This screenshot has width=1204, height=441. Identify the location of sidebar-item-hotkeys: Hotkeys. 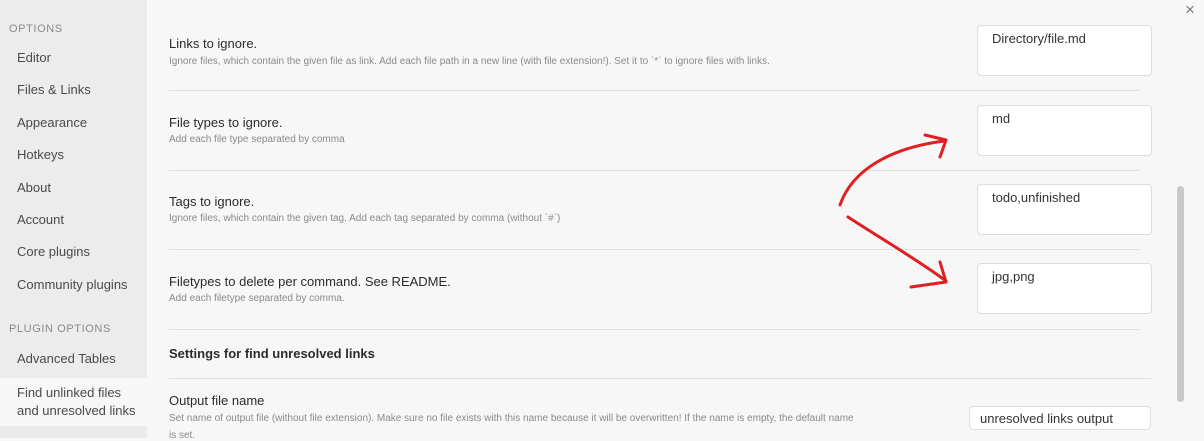
(40, 154).